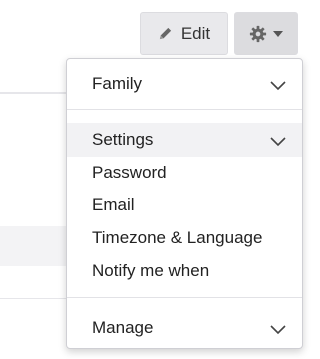 Image resolution: width=320 pixels, height=359 pixels. I want to click on menu-section-label: Family, so click(117, 83).